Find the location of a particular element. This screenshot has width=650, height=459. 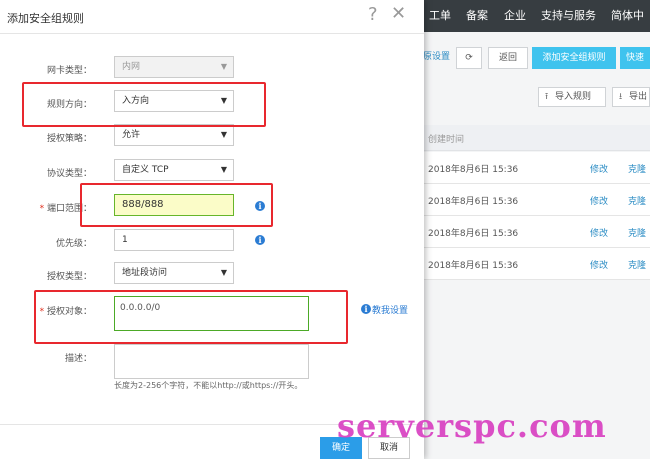

description-label: 描述： is located at coordinates (78, 359).